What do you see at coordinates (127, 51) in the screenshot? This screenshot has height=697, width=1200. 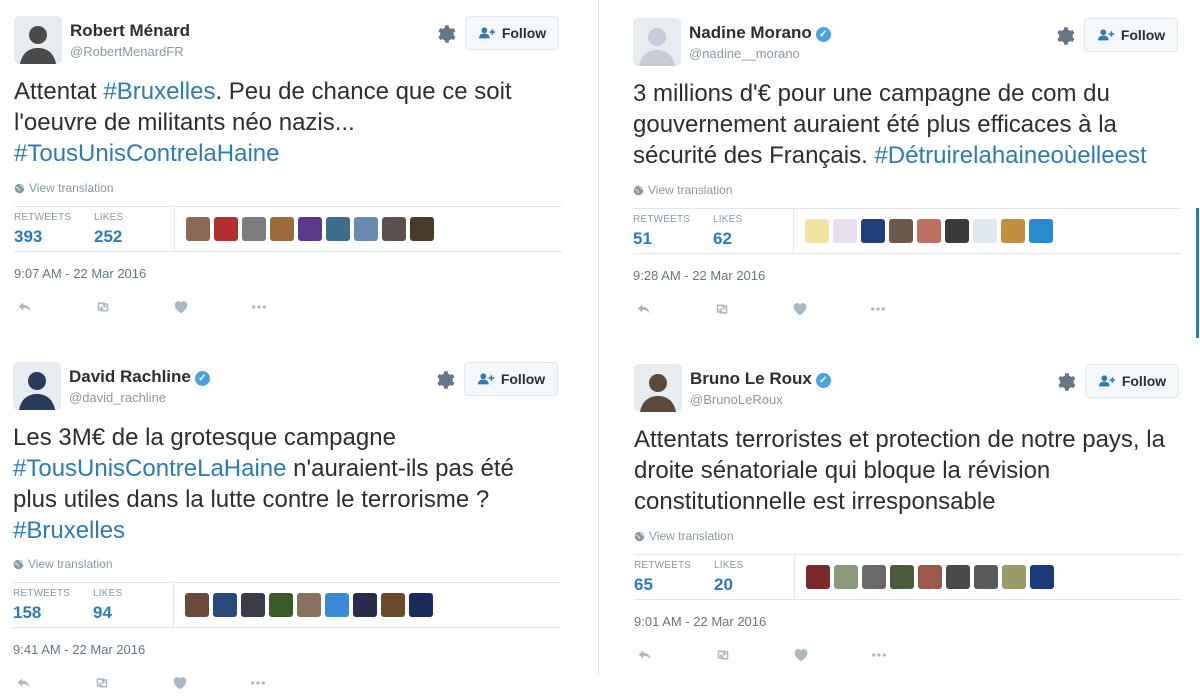 I see `user-handle: @RobertMenardFR` at bounding box center [127, 51].